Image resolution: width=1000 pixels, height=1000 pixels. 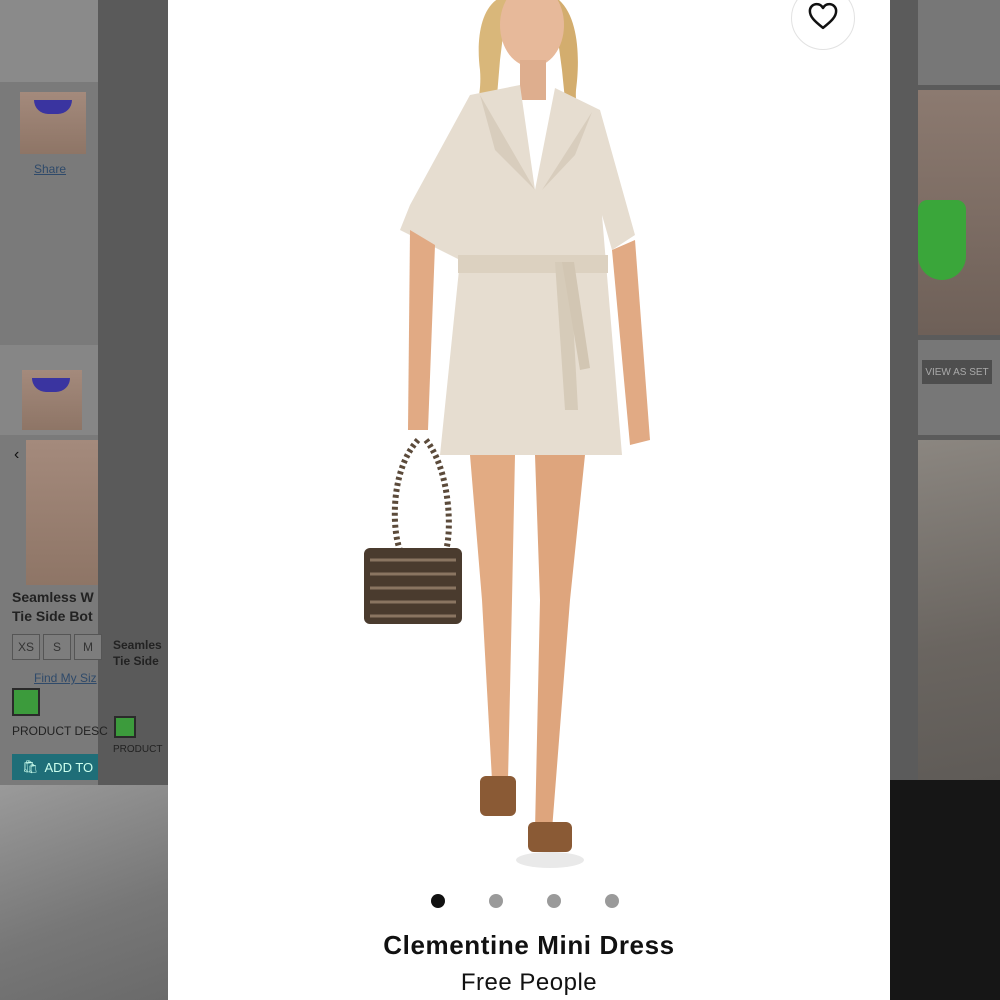 I want to click on background-product-photo, so click(x=959, y=610).